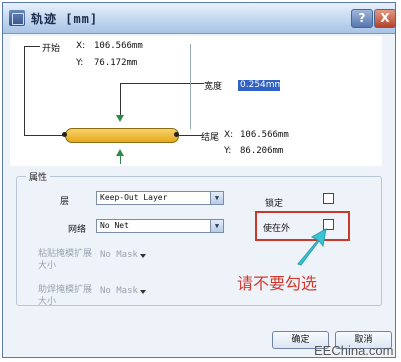 The image size is (401, 362). I want to click on locked-checkbox, so click(328, 198).